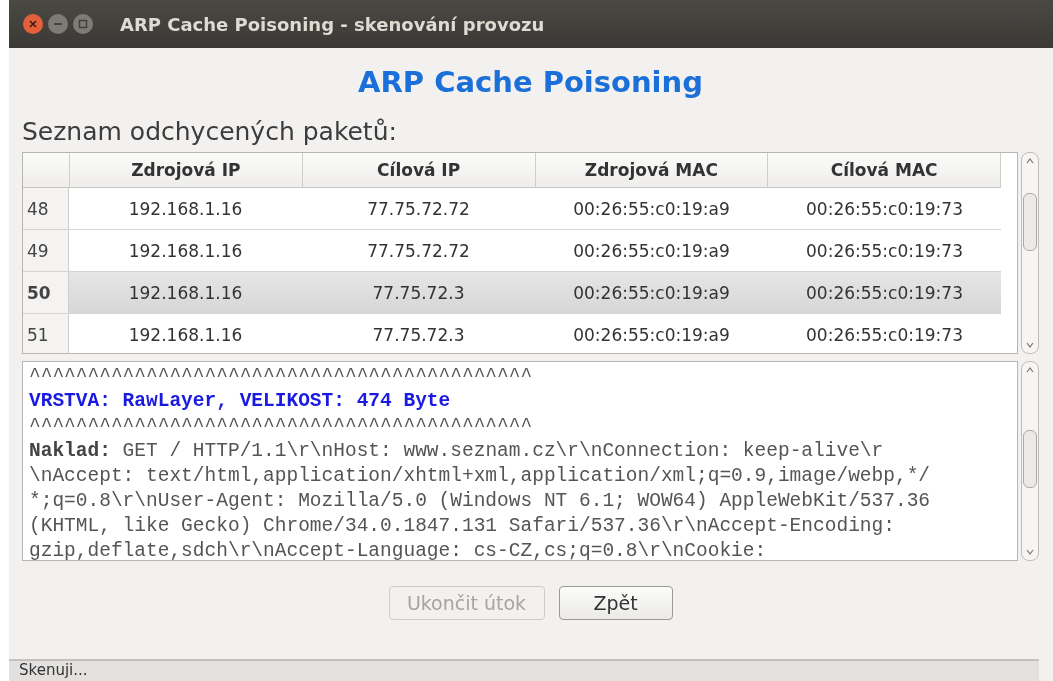 The image size is (1053, 681). Describe the element at coordinates (615, 603) in the screenshot. I see `back-button: Zpět` at that location.